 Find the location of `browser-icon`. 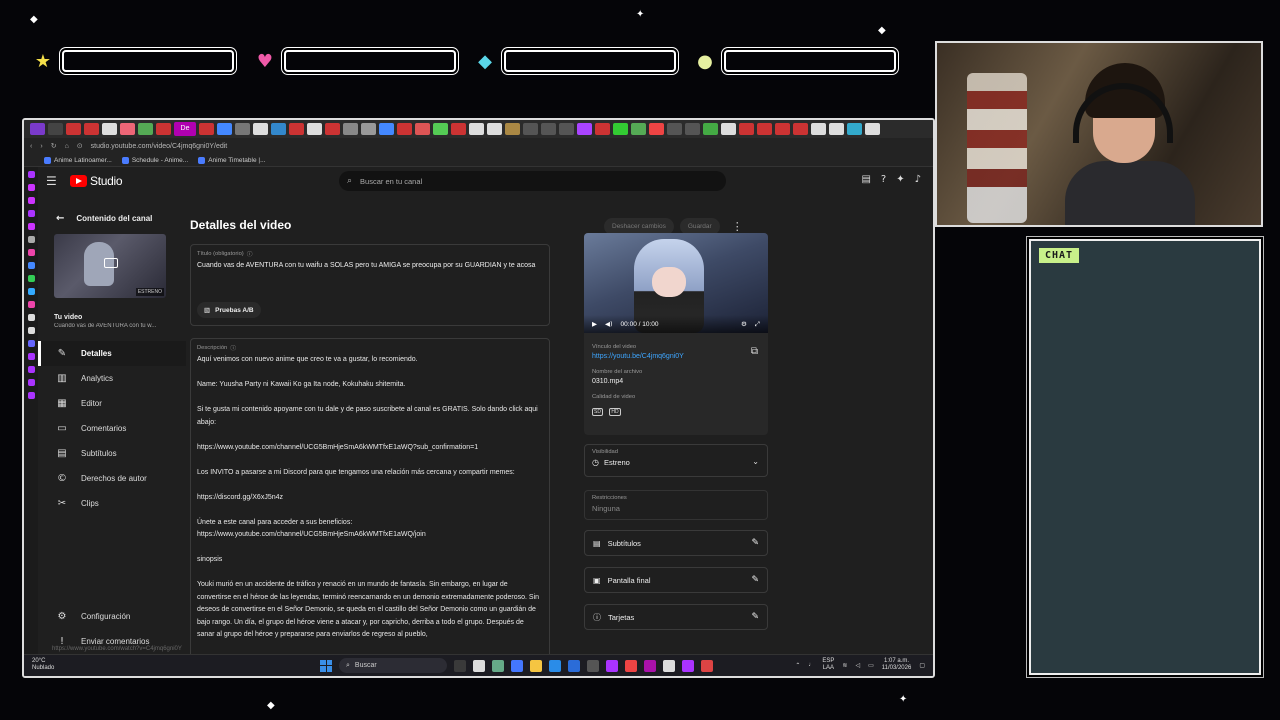

browser-icon is located at coordinates (650, 665).